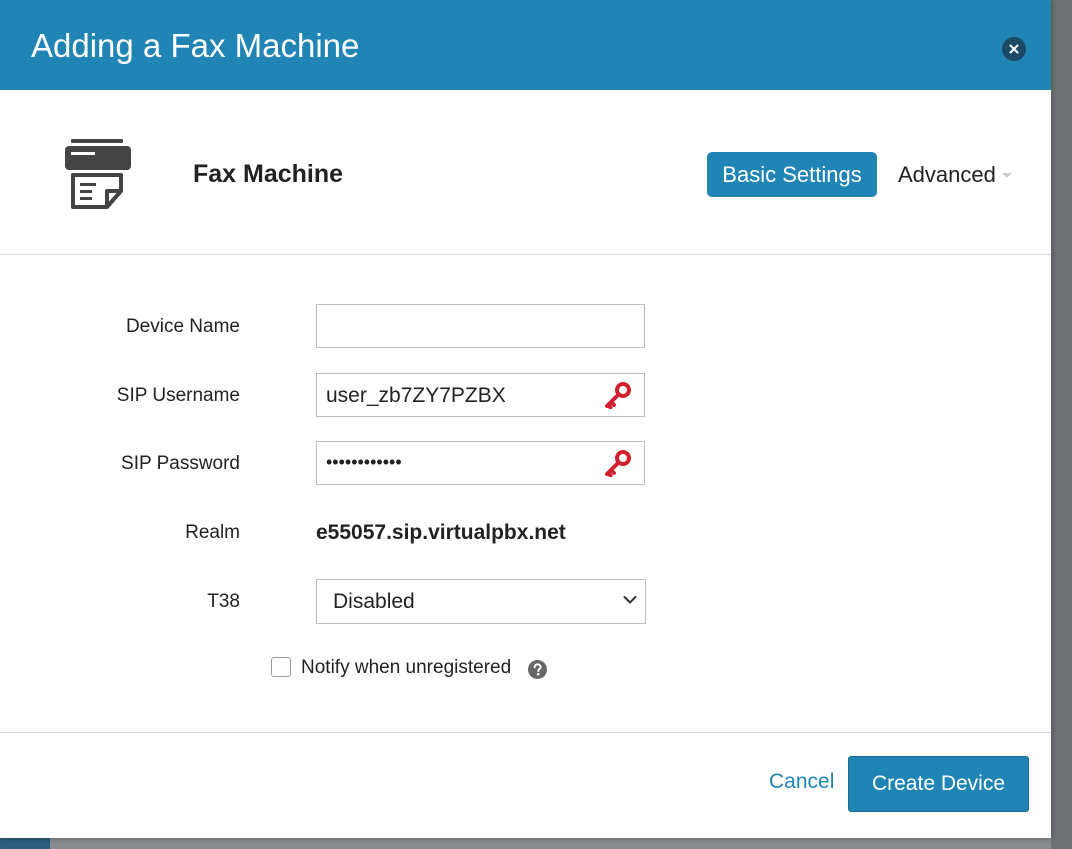 This screenshot has height=849, width=1072. What do you see at coordinates (281, 667) in the screenshot?
I see `notify-checkbox` at bounding box center [281, 667].